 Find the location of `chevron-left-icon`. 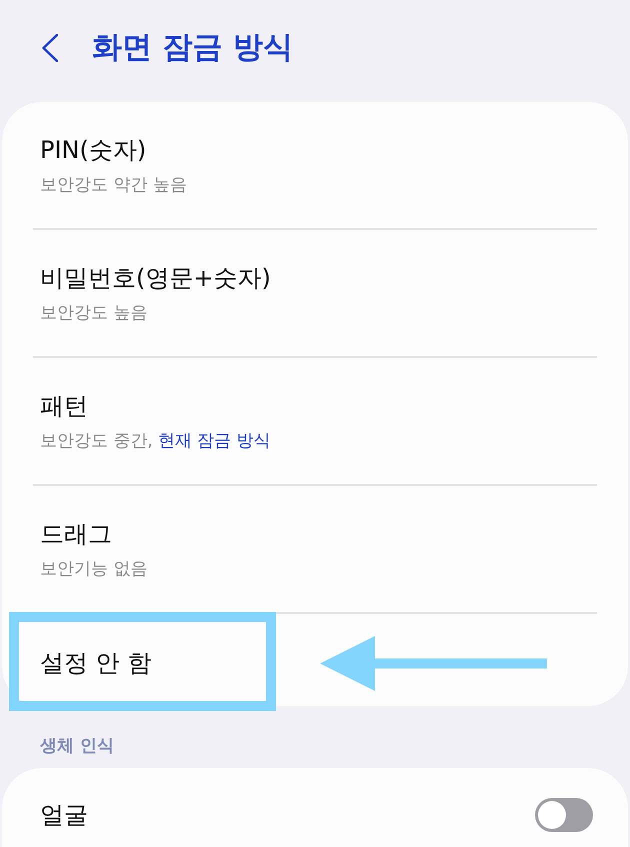

chevron-left-icon is located at coordinates (50, 48).